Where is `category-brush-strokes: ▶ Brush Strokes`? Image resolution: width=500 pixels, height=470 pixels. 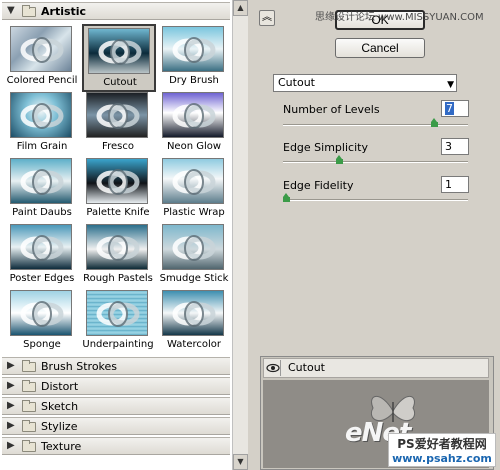 category-brush-strokes: ▶ Brush Strokes is located at coordinates (116, 366).